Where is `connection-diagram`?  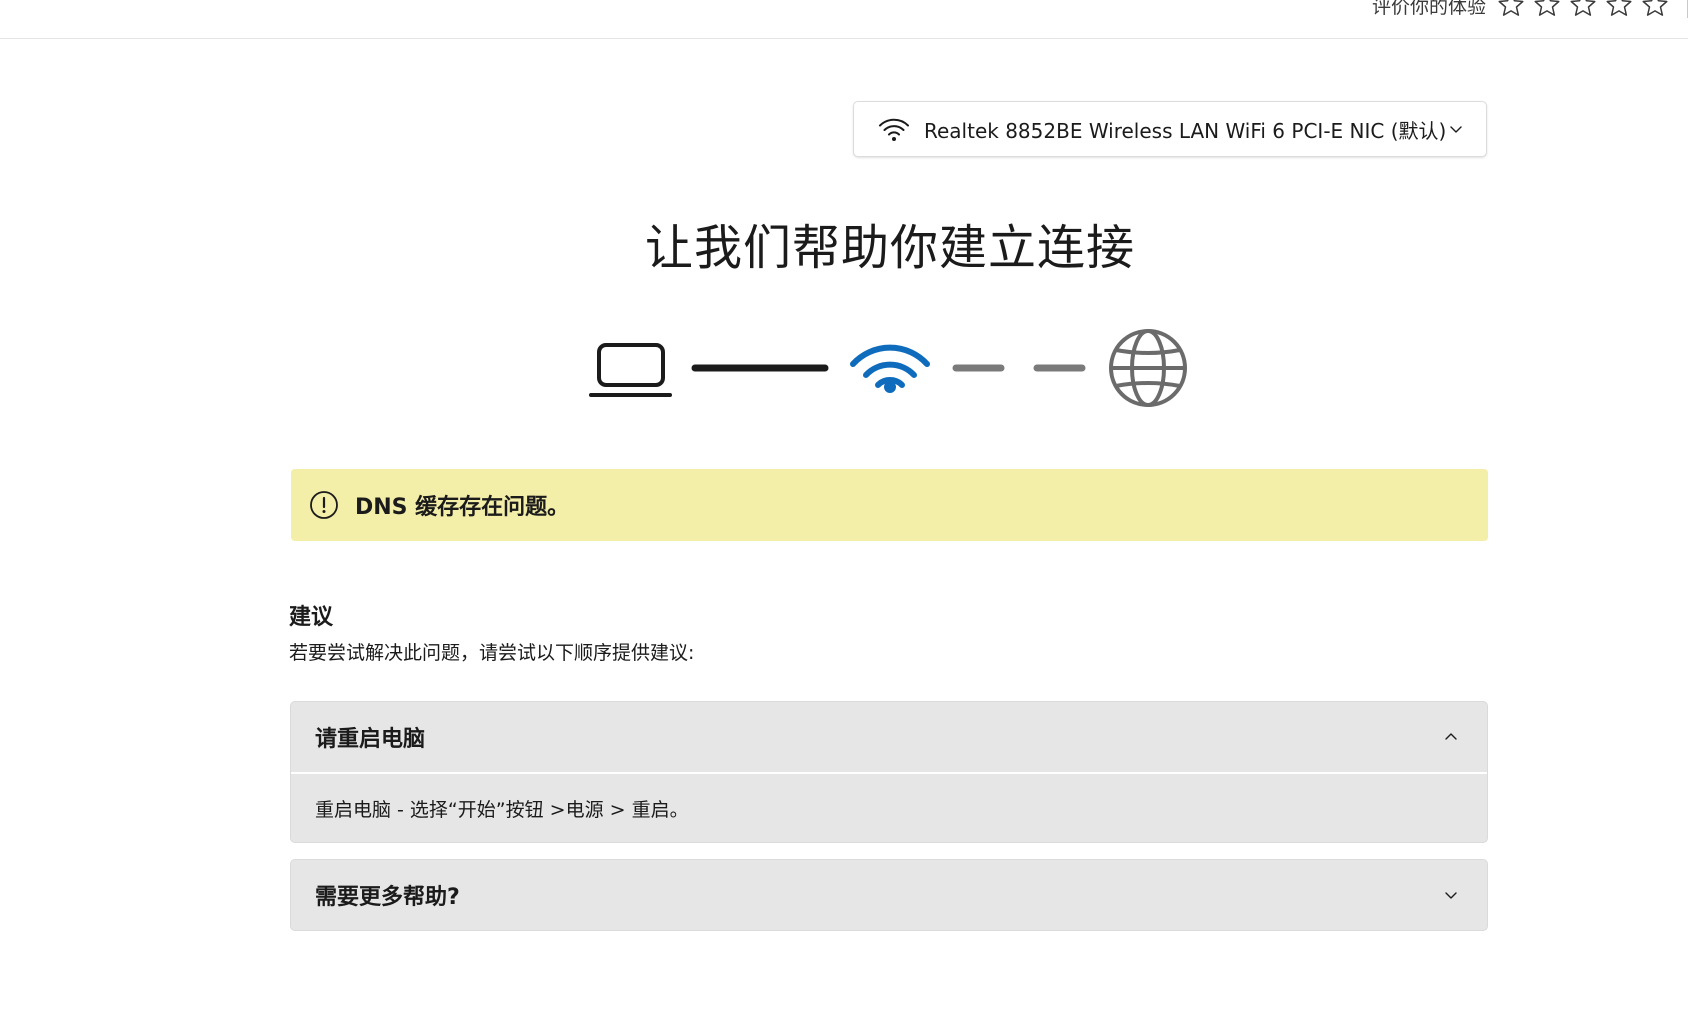
connection-diagram is located at coordinates (888, 368).